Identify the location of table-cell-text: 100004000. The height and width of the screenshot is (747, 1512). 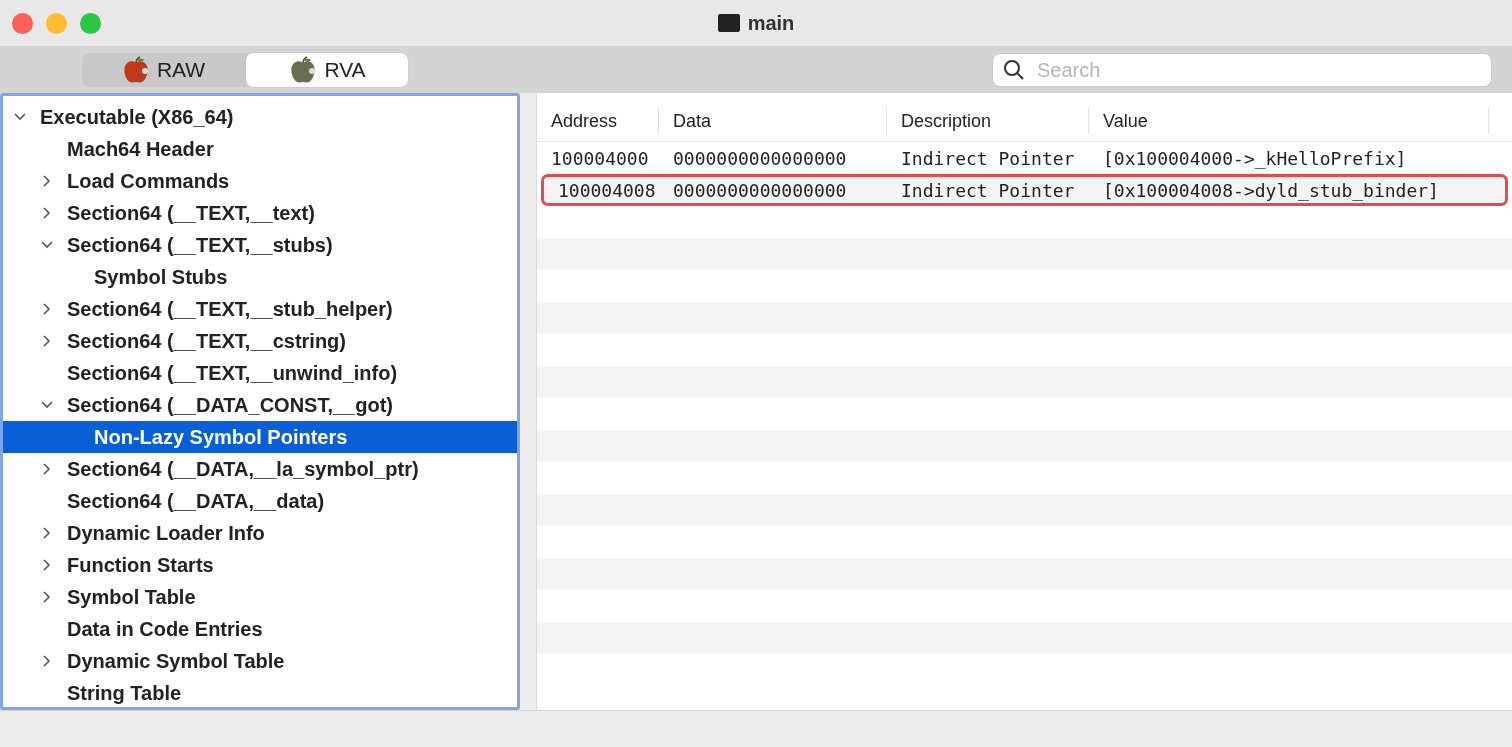
(600, 158).